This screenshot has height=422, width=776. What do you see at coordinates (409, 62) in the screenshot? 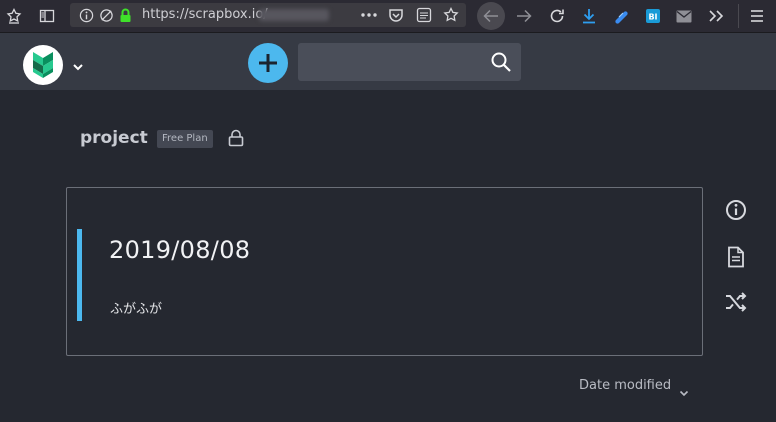
I see `search-input` at bounding box center [409, 62].